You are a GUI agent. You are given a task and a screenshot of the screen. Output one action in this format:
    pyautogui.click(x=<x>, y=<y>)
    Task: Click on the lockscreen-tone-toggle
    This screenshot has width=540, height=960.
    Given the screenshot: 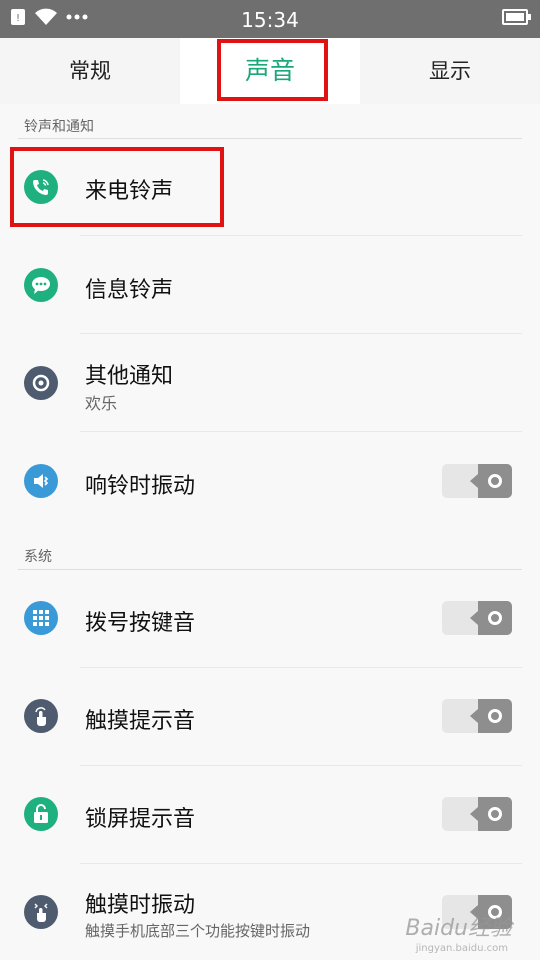 What is the action you would take?
    pyautogui.click(x=477, y=814)
    